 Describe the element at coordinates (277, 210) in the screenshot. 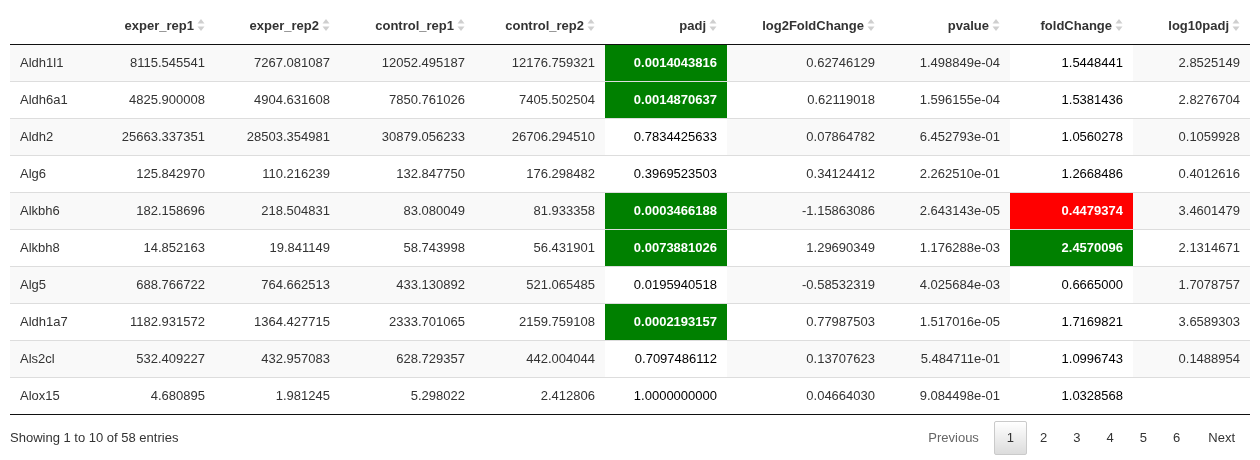

I see `table-cell: 218.504831` at that location.